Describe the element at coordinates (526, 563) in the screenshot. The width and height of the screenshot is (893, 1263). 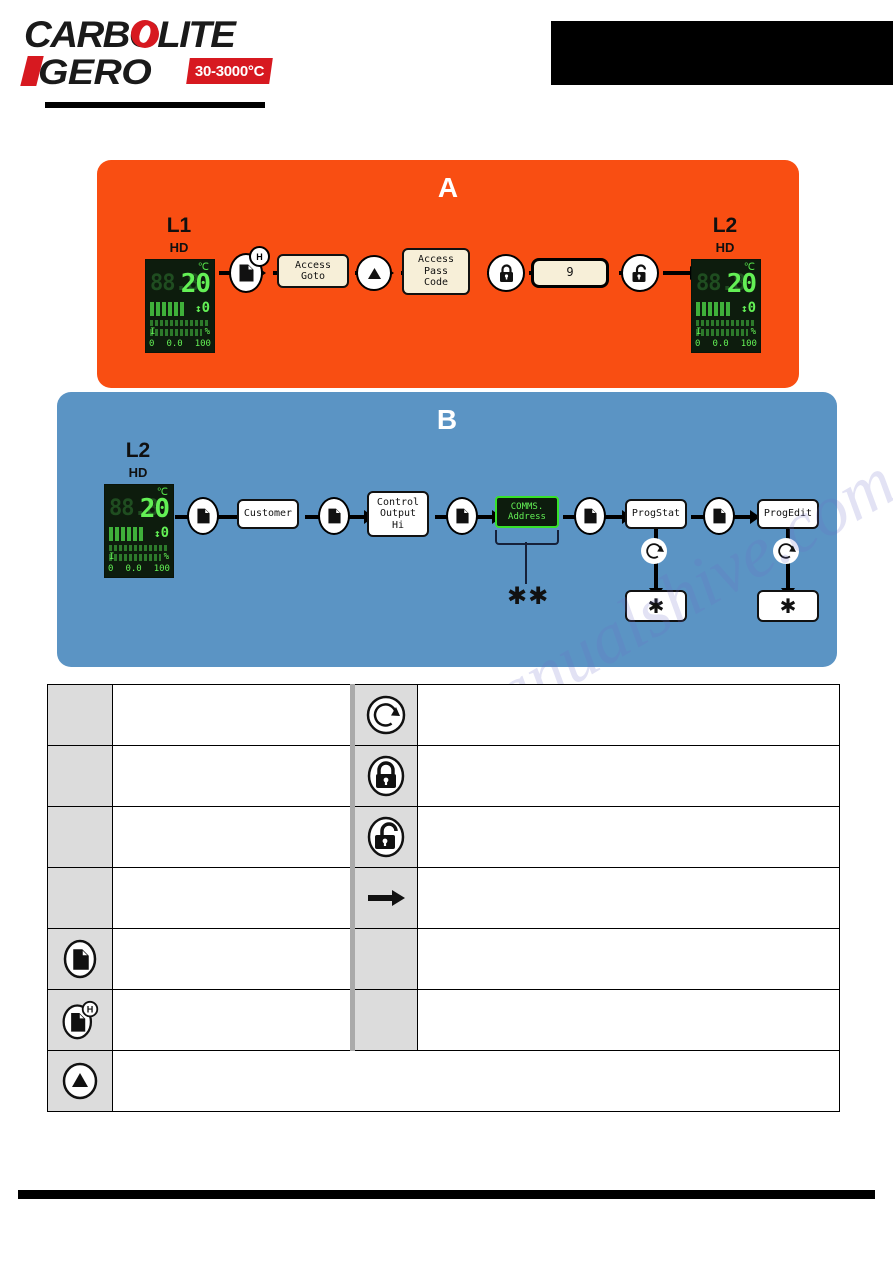
I see `footnote-stem` at that location.